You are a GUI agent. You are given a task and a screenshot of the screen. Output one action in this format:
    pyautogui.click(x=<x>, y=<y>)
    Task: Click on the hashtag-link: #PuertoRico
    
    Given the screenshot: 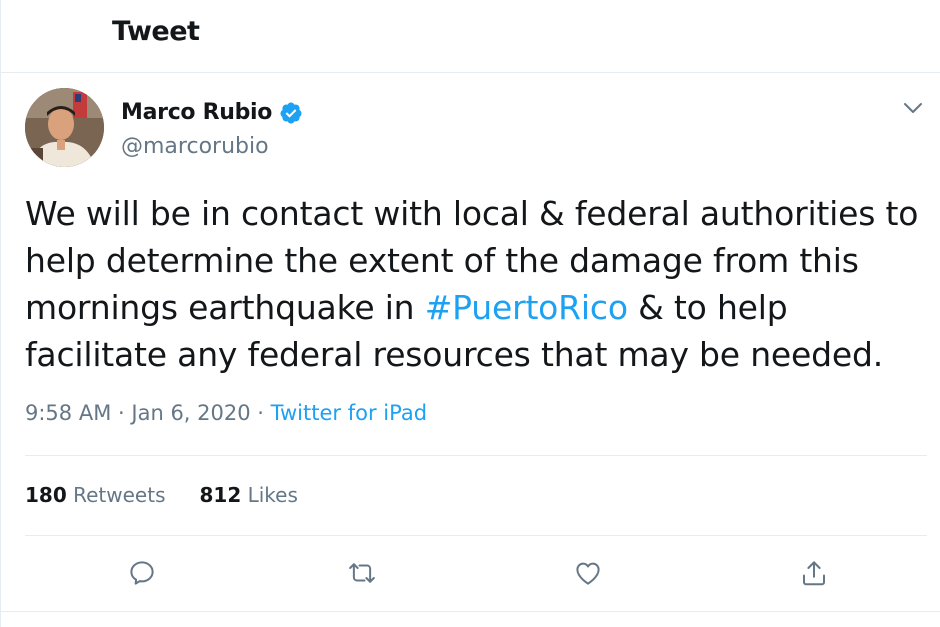 What is the action you would take?
    pyautogui.click(x=526, y=307)
    